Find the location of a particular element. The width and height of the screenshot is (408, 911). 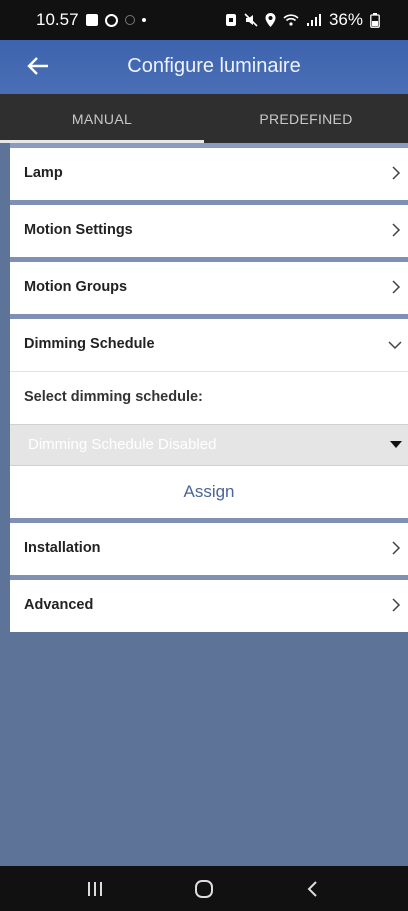

section-motion-settings: Motion Settings is located at coordinates (209, 228).